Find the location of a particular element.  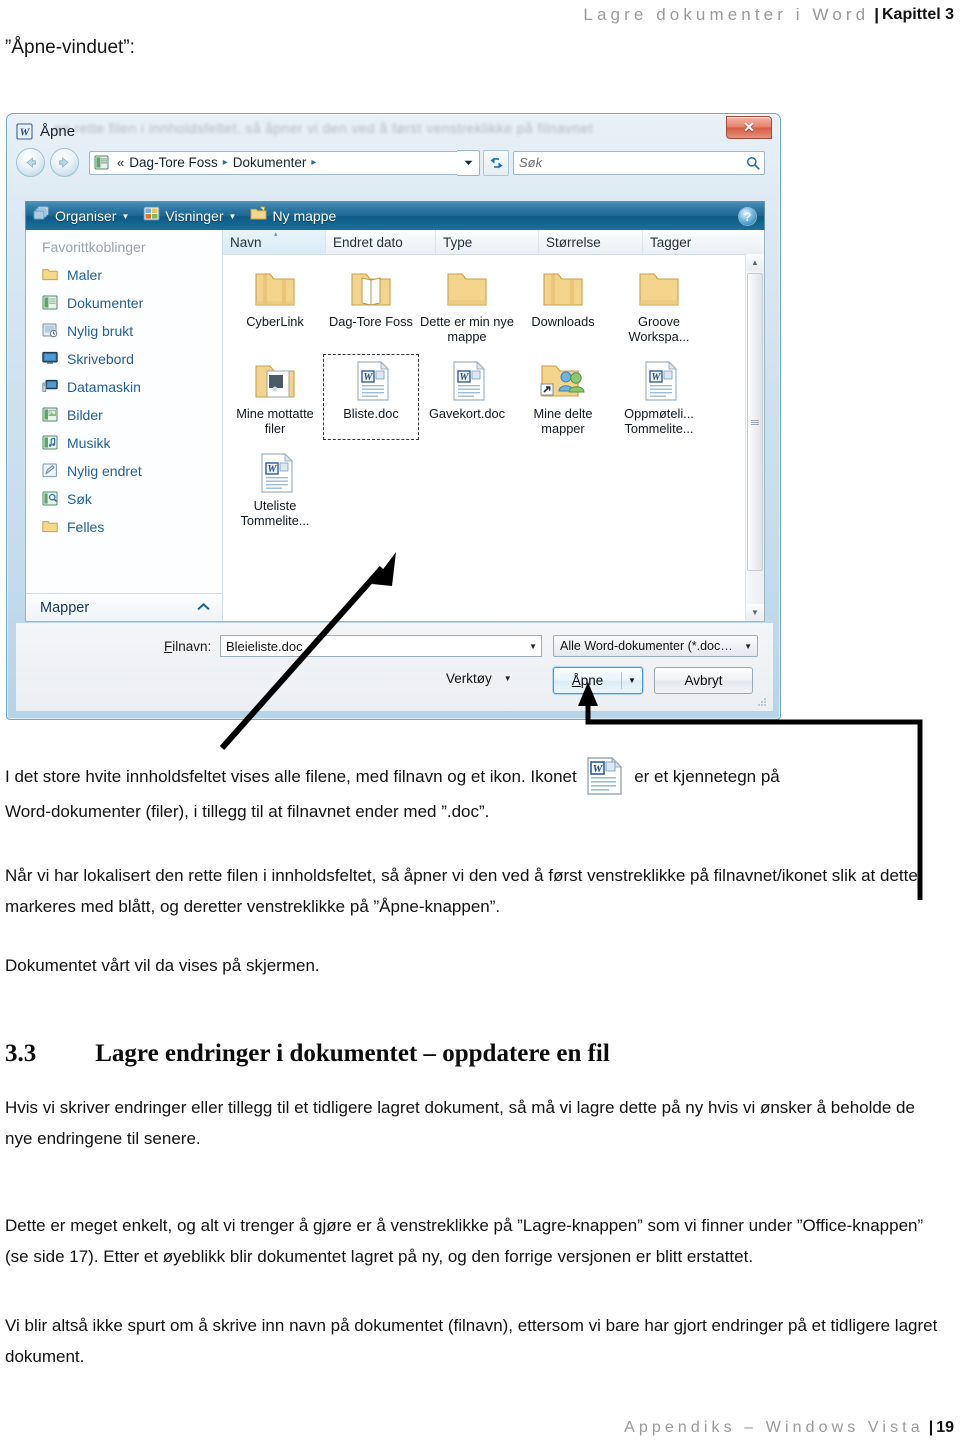

file-item-mine-mottatte-filer: Mine mottatte filer is located at coordinates (275, 397).